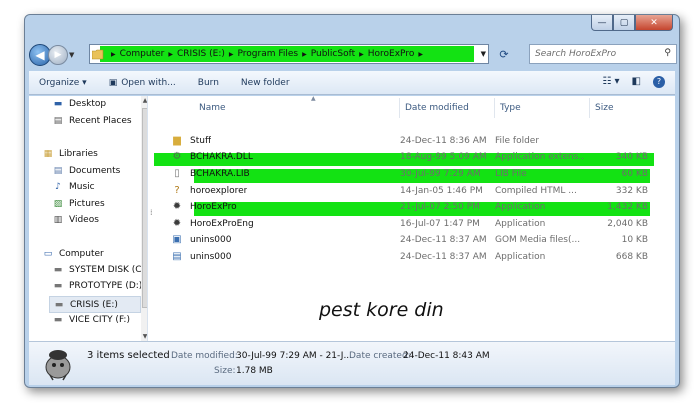  Describe the element at coordinates (414, 143) in the screenshot. I see `table-row: ▆ Stuff 24-Dec-11 8:36 AM File folder` at that location.